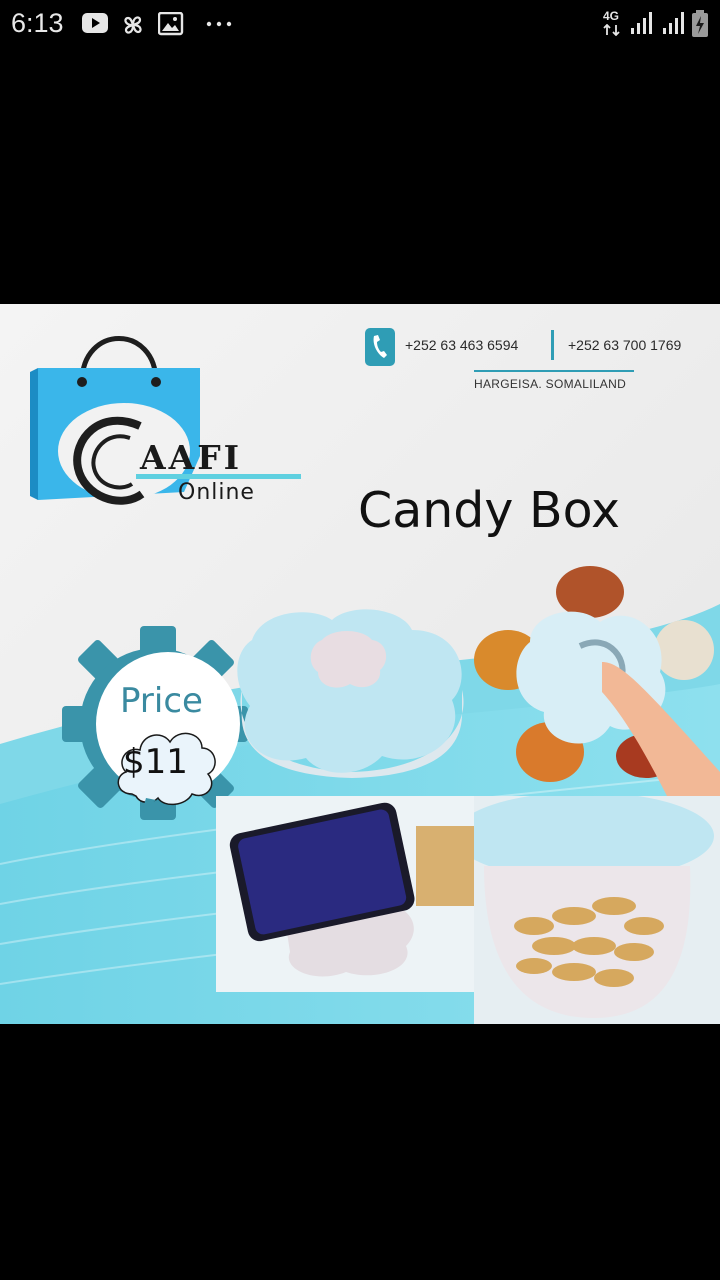 The height and width of the screenshot is (1280, 720). What do you see at coordinates (380, 347) in the screenshot?
I see `phone-icon` at bounding box center [380, 347].